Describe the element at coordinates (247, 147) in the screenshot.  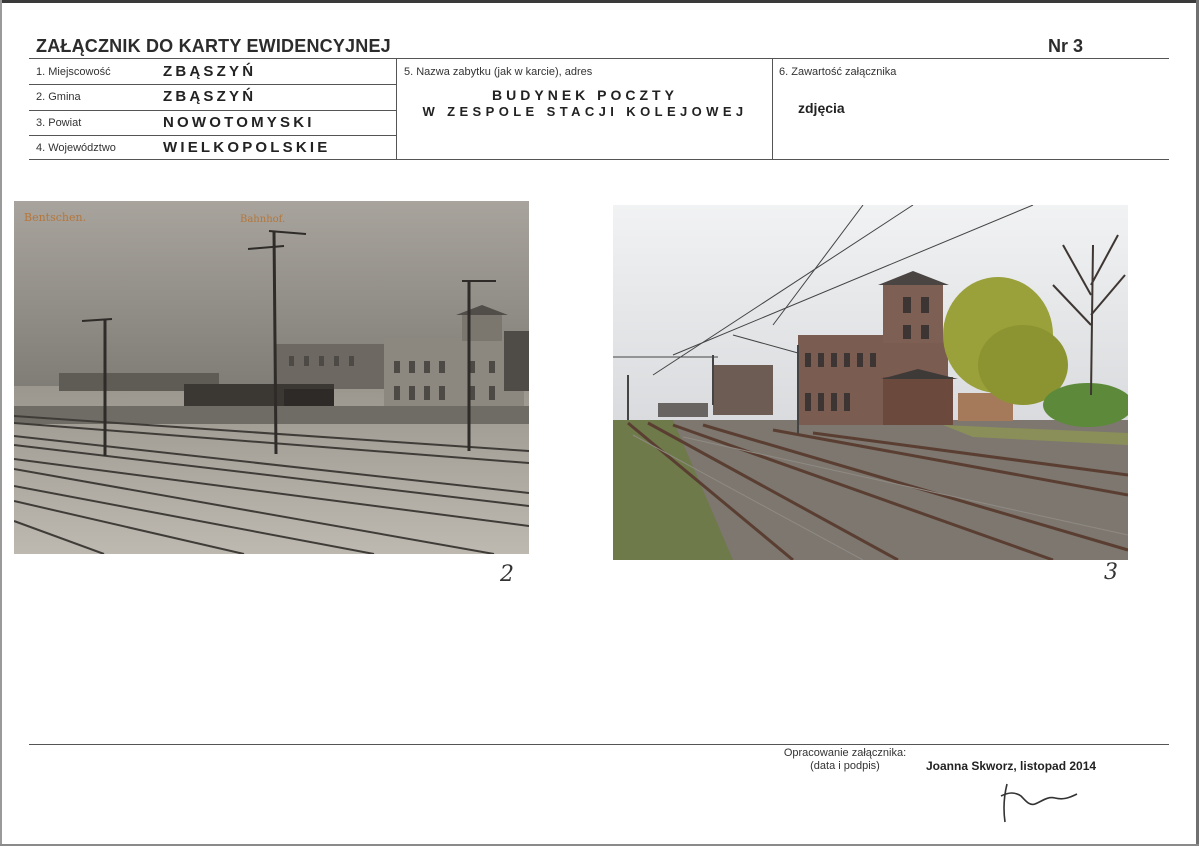
I see `value-wojewodztwo: WIELKOPOLSKIE` at that location.